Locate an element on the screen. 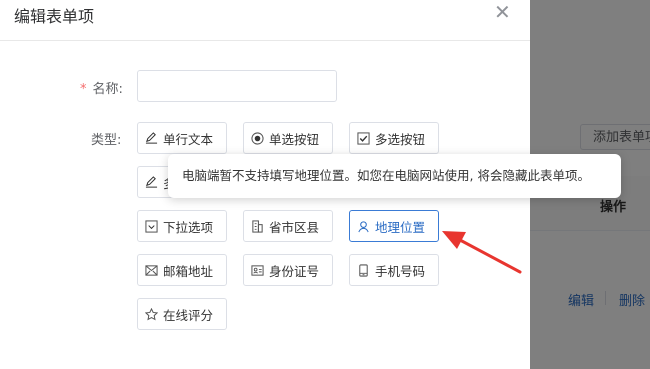  type-option-postal: 邮箱地址 is located at coordinates (182, 270).